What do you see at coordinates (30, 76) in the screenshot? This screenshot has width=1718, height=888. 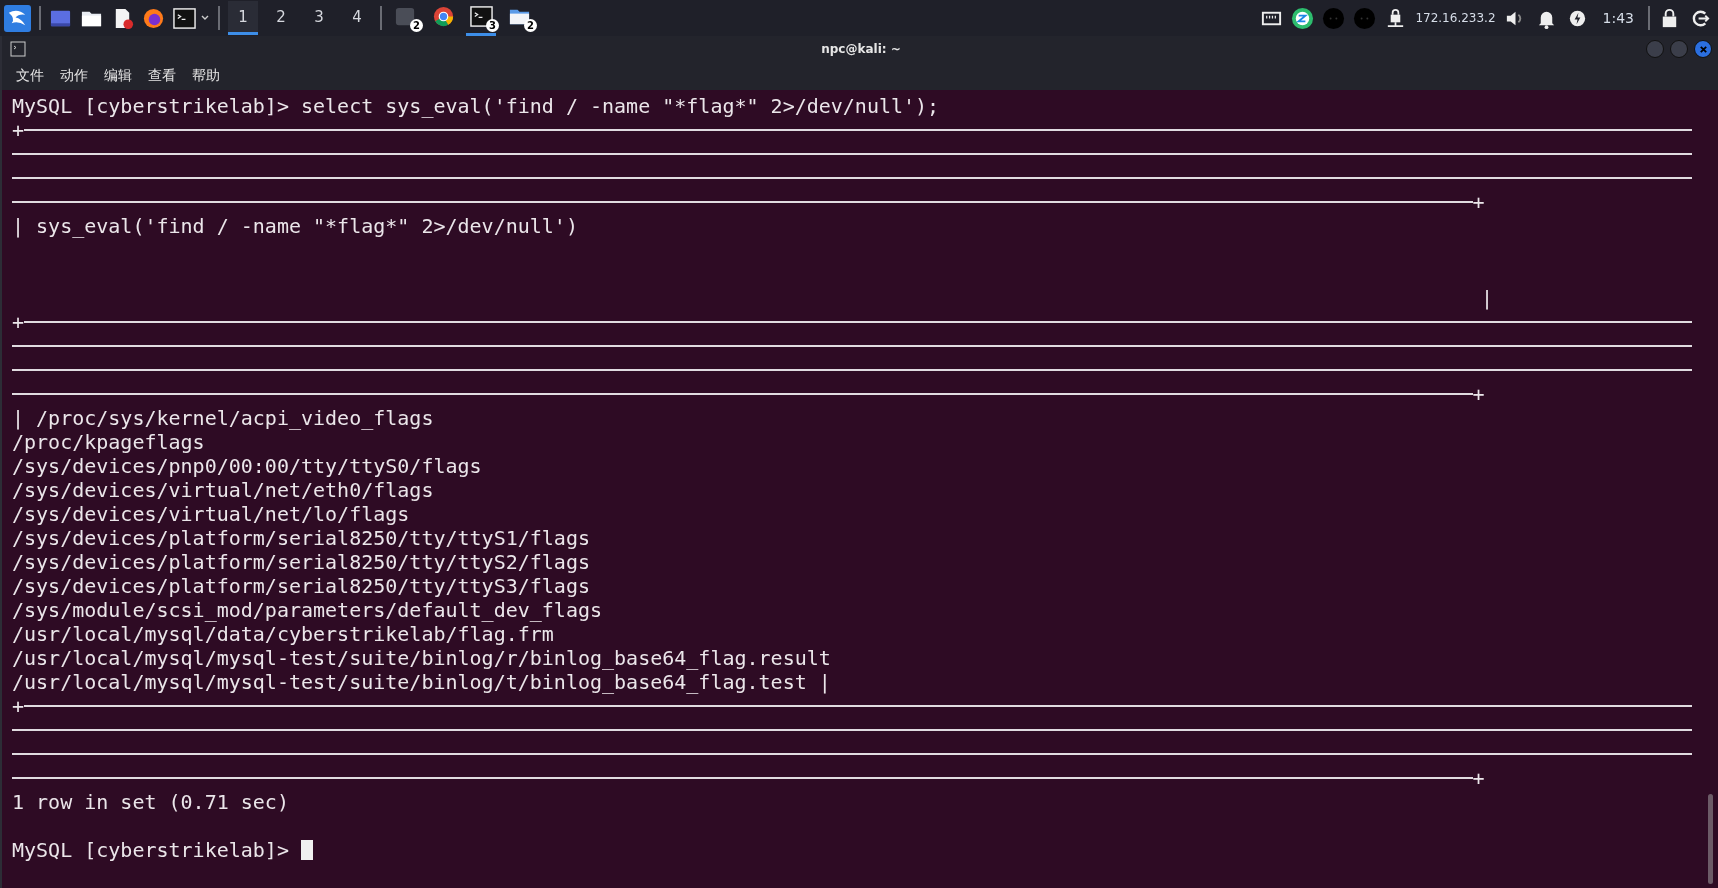 I see `menu-item: 文件` at bounding box center [30, 76].